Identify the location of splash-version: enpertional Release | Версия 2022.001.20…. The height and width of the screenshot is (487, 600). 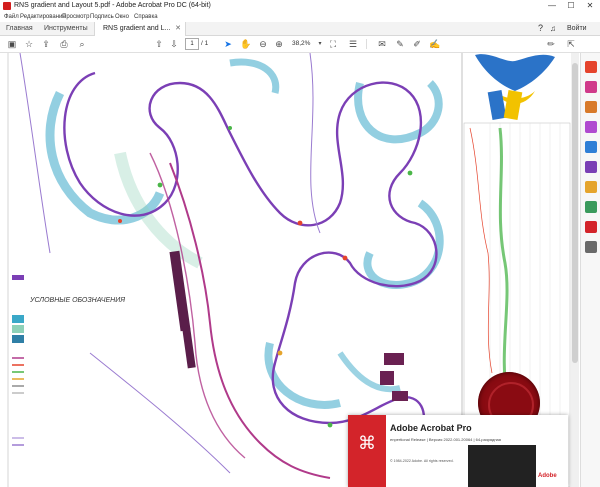
(445, 439).